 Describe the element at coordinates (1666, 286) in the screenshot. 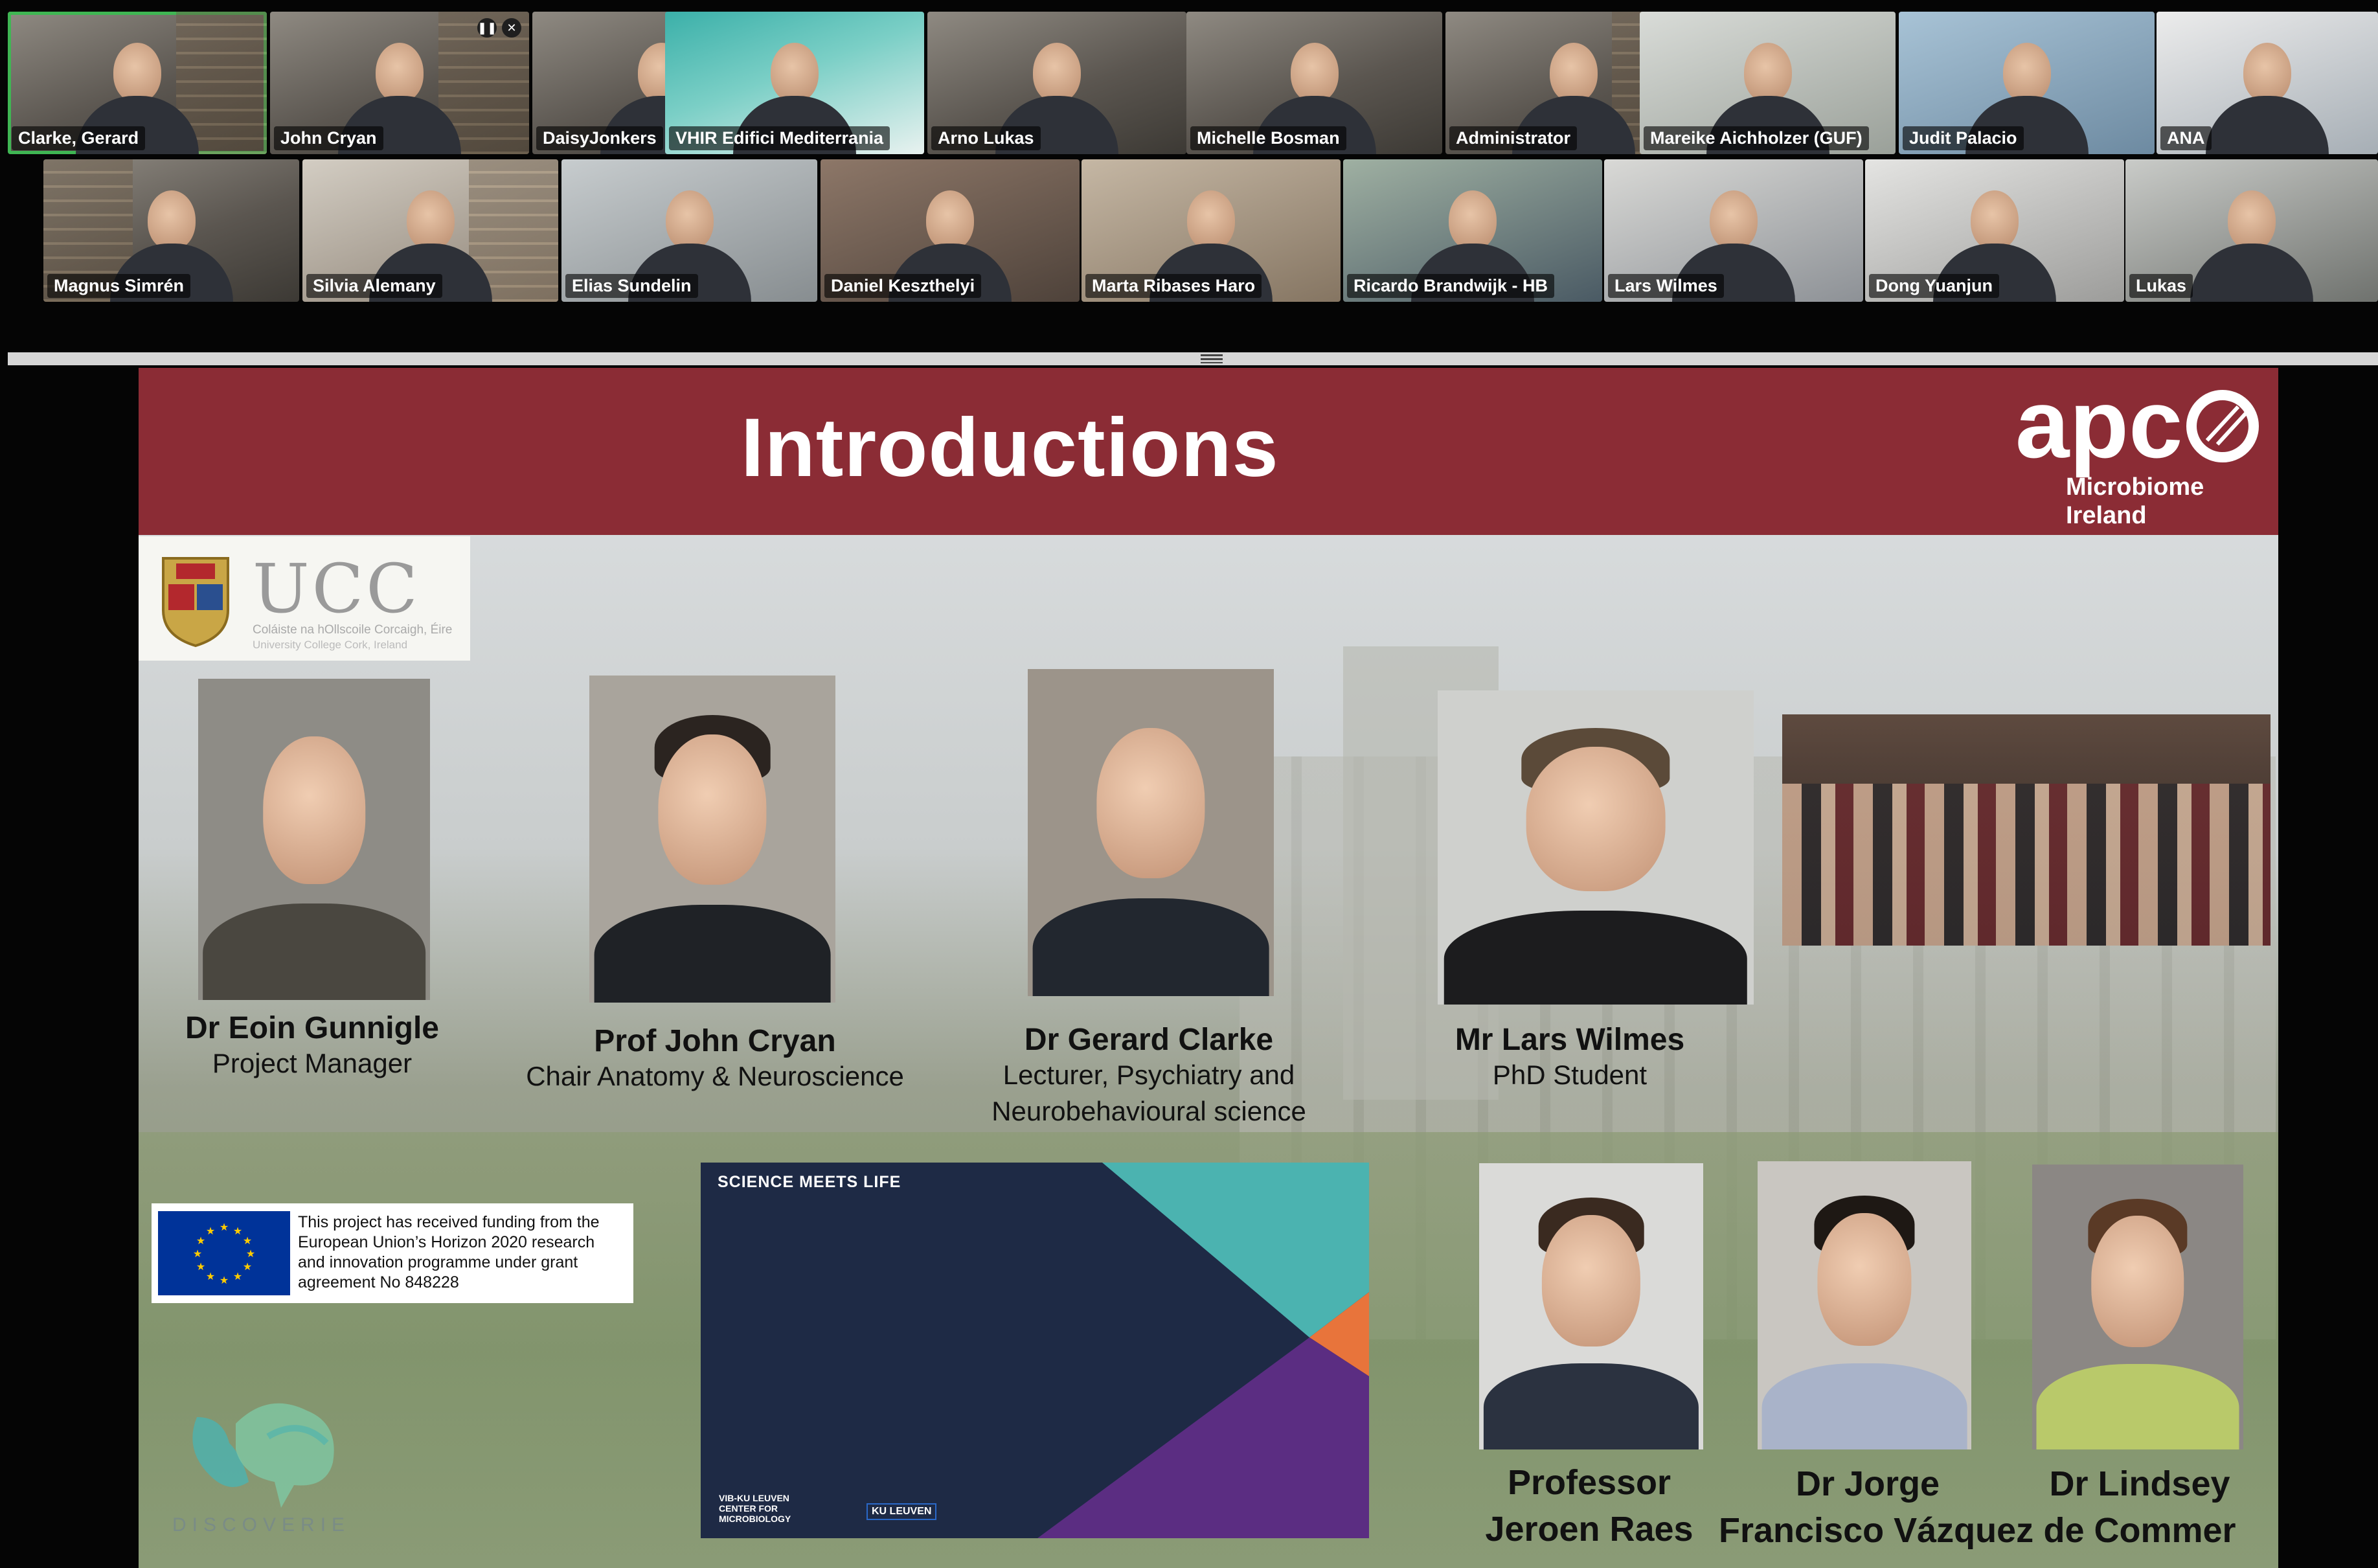

I see `participant-name: Lars Wilmes` at that location.